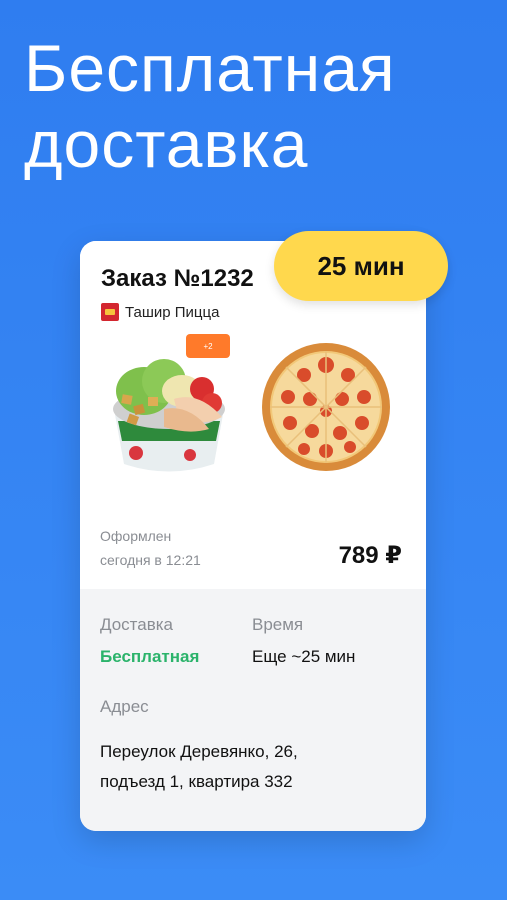  Describe the element at coordinates (169, 415) in the screenshot. I see `salad-image` at that location.